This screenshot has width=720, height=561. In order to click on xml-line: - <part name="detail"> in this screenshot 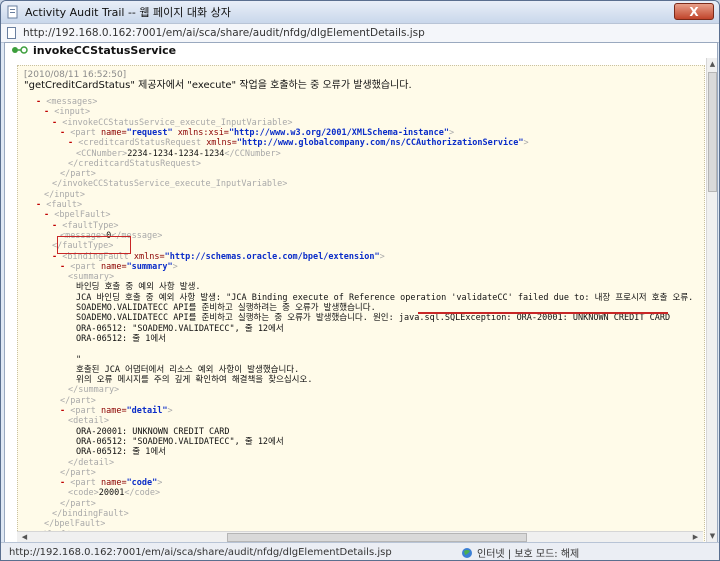, I will do `click(116, 411)`.